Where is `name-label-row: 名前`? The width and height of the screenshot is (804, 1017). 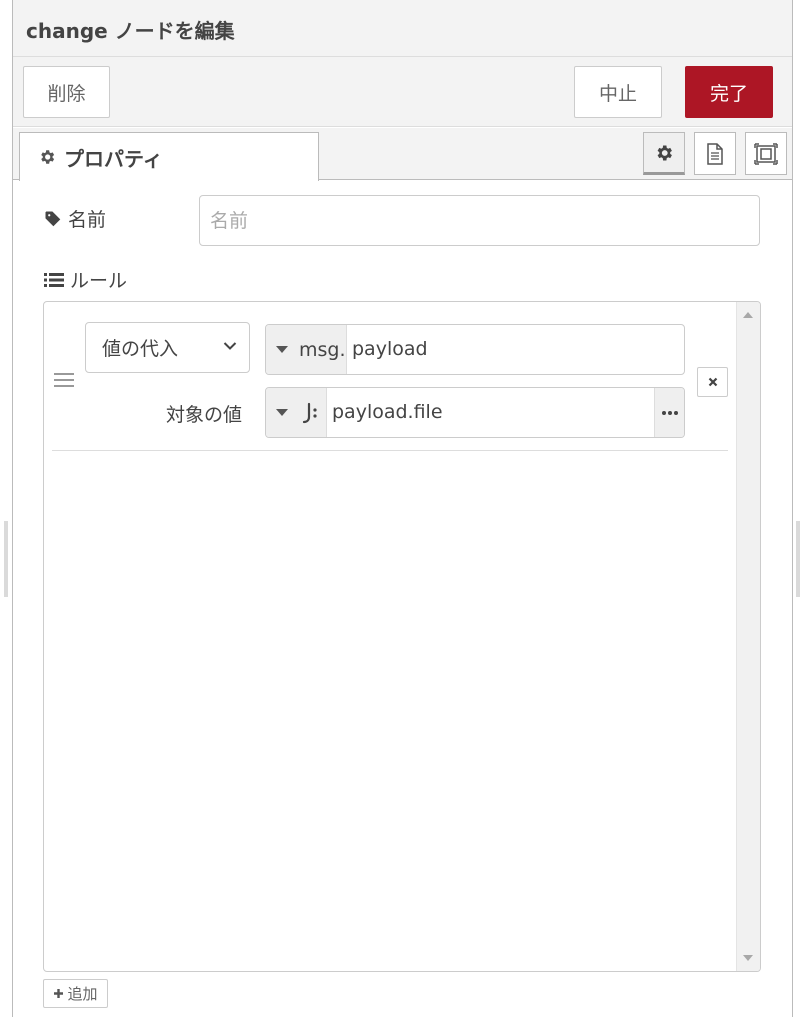
name-label-row: 名前 is located at coordinates (75, 218).